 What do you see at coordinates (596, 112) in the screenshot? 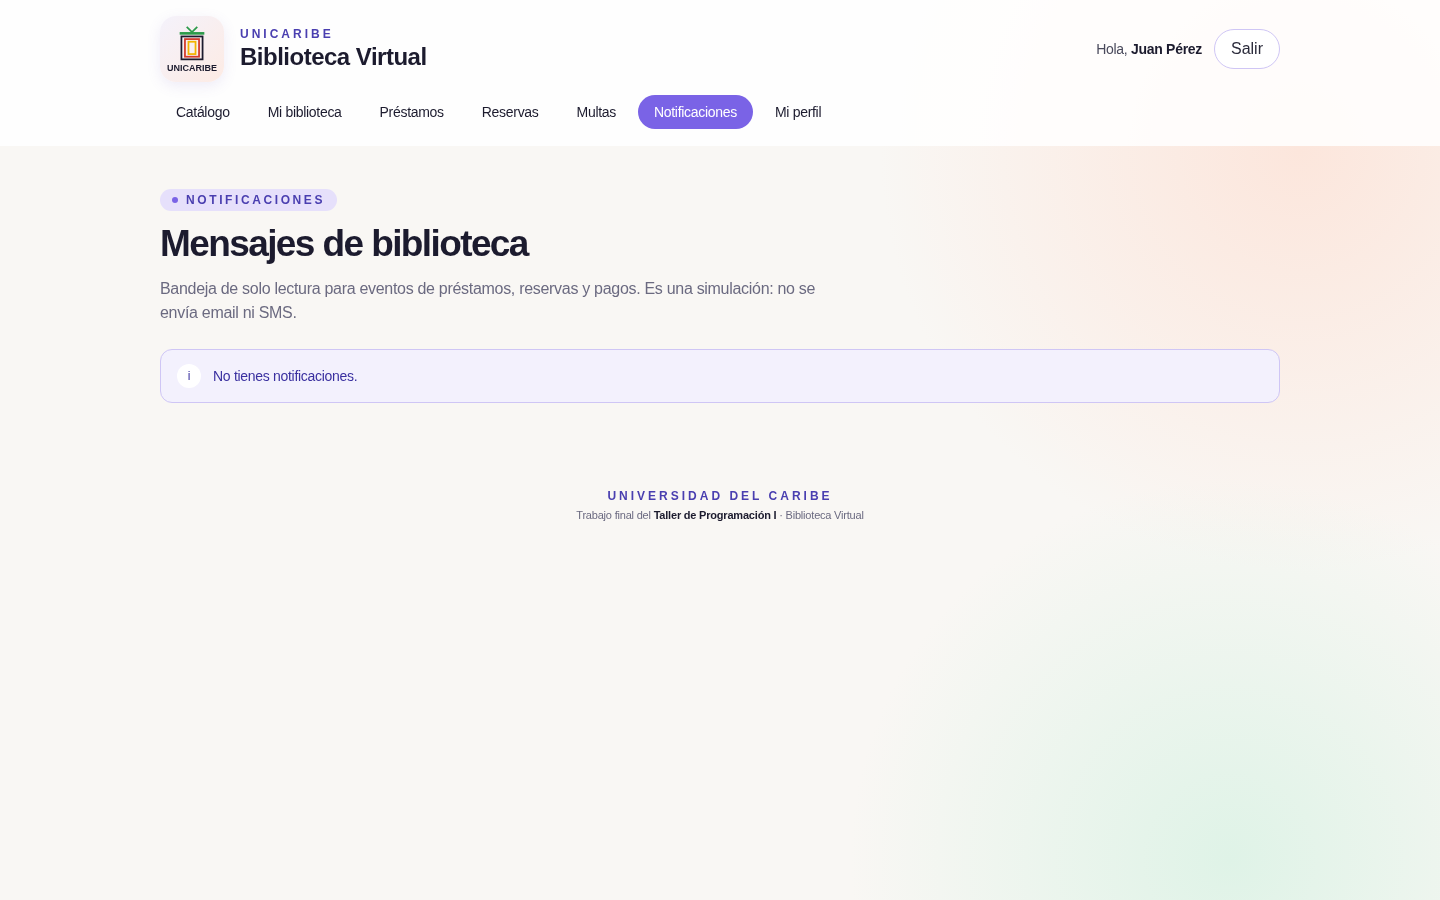
I see `nav-tab: Multas` at bounding box center [596, 112].